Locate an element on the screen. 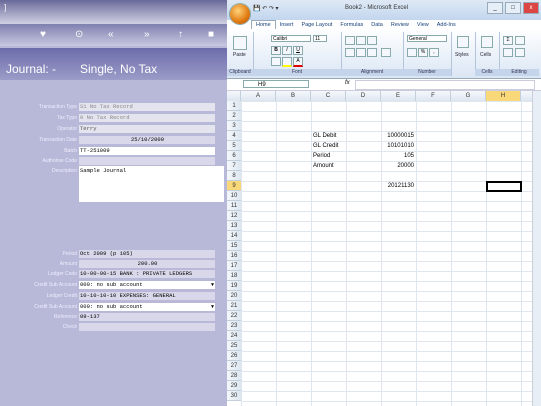 This screenshot has height=406, width=541. align-top-icon is located at coordinates (350, 40).